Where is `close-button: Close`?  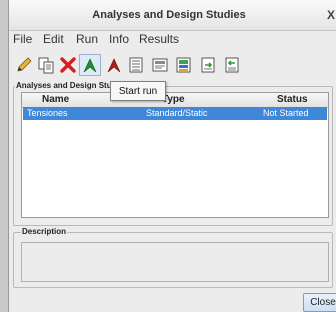 close-button: Close is located at coordinates (319, 302).